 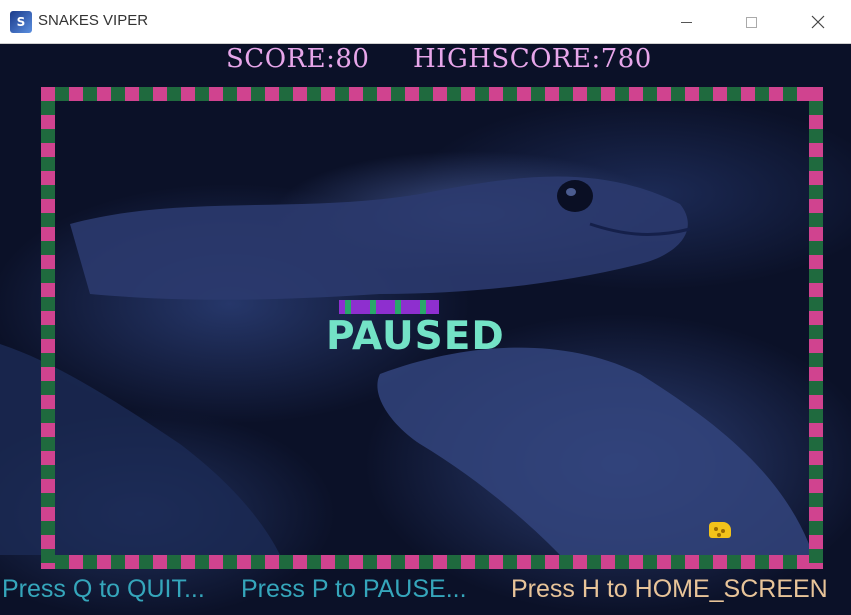 What do you see at coordinates (432, 94) in the screenshot?
I see `arena-border-top` at bounding box center [432, 94].